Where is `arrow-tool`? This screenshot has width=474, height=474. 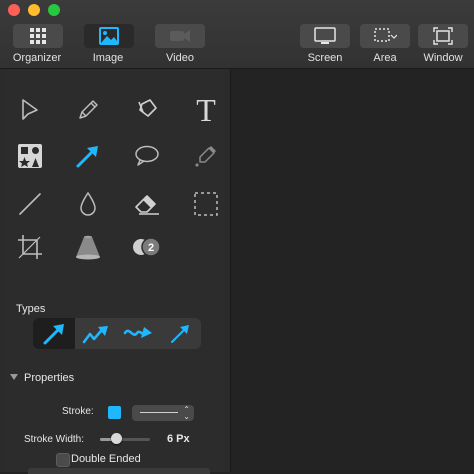 arrow-tool is located at coordinates (88, 156).